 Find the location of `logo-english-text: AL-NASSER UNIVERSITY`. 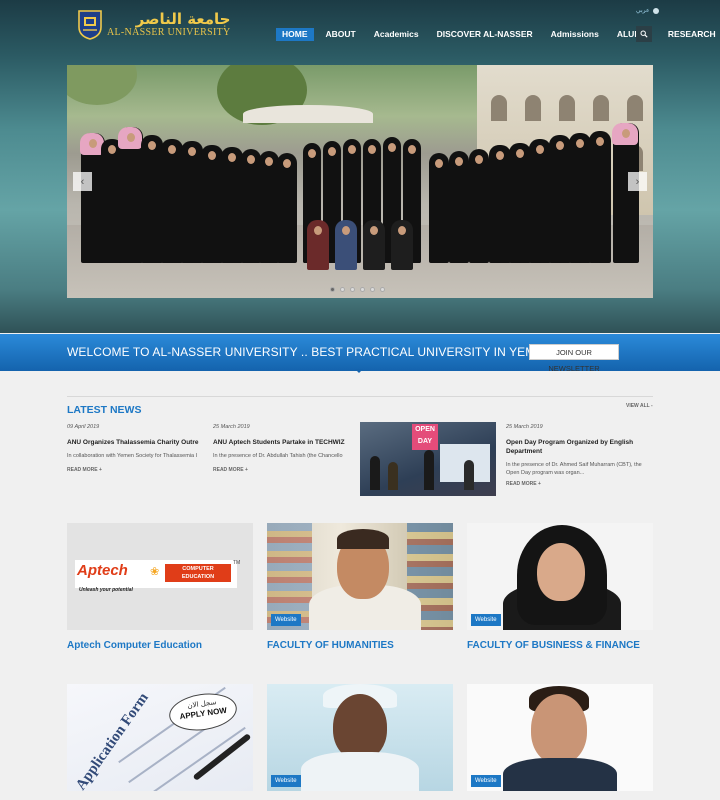

logo-english-text: AL-NASSER UNIVERSITY is located at coordinates (169, 32).